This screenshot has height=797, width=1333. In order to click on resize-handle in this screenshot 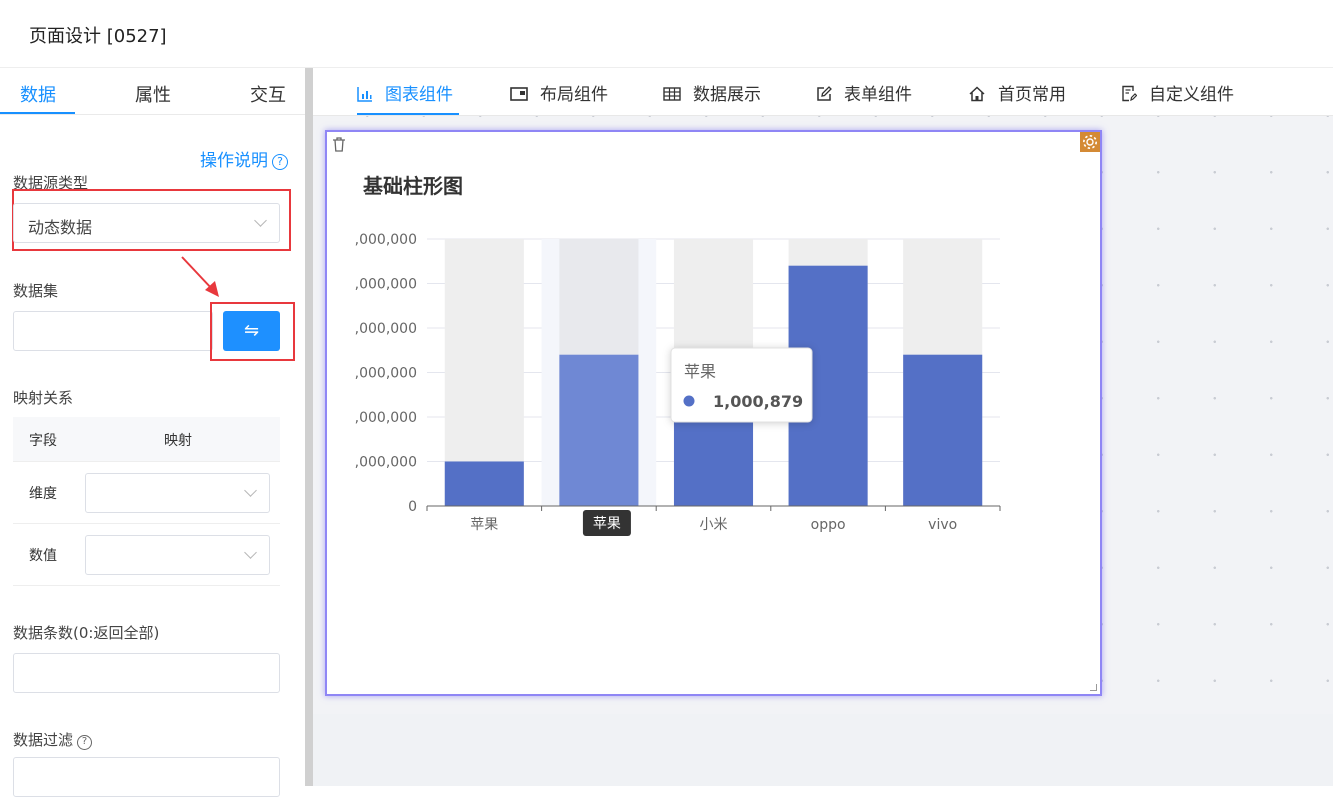, I will do `click(1093, 687)`.